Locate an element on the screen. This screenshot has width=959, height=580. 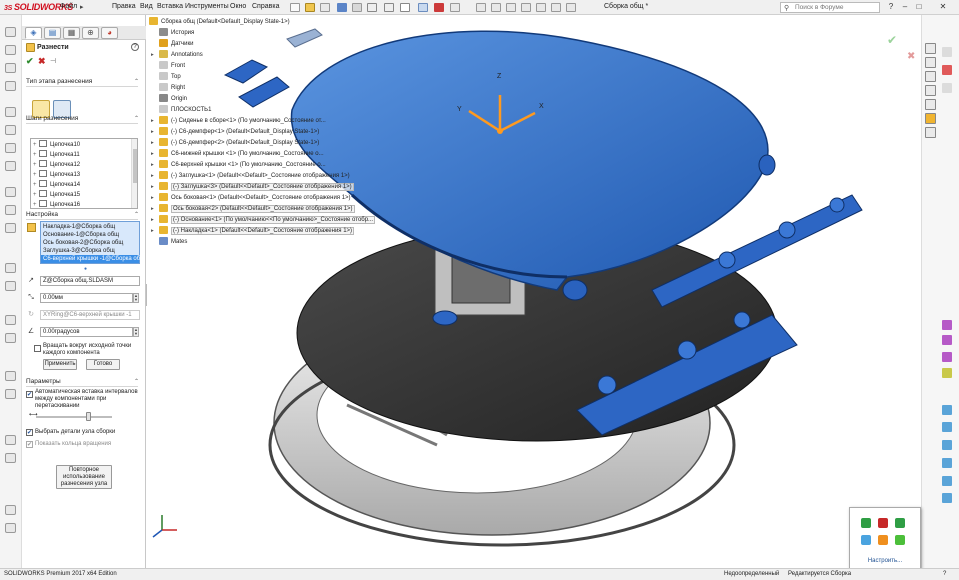
home-icon is located at coordinates (930, 48).